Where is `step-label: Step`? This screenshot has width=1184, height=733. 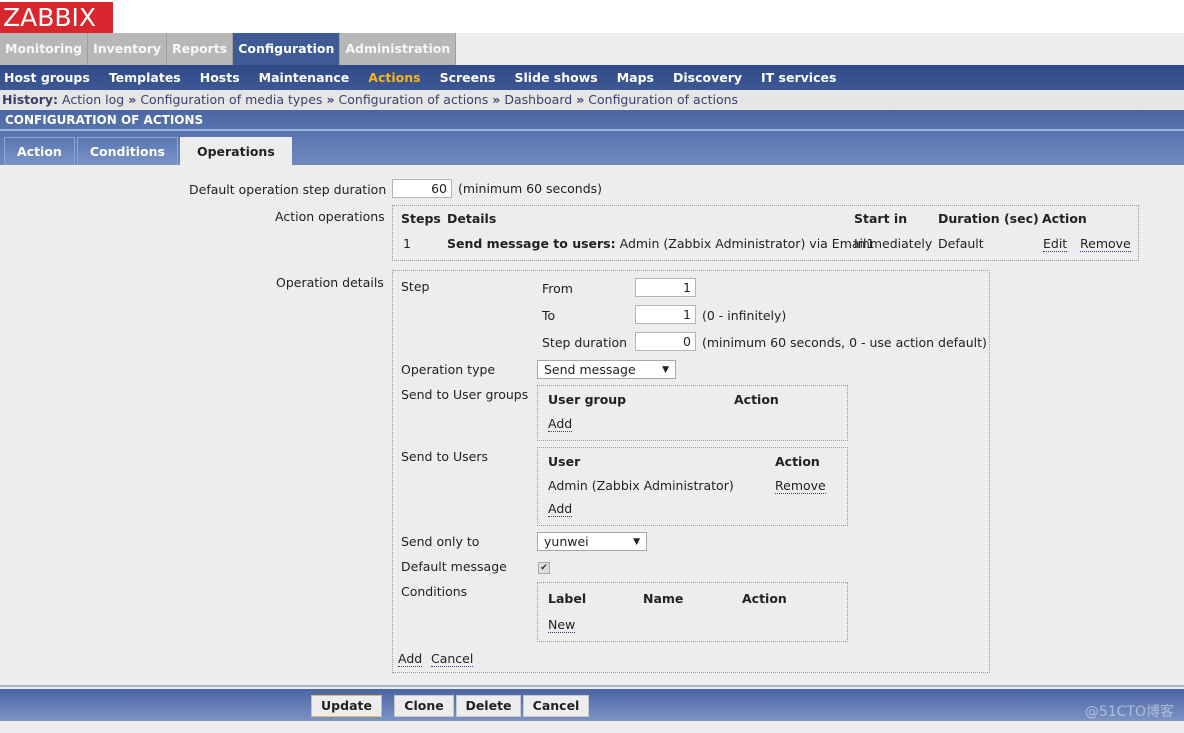
step-label: Step is located at coordinates (415, 286).